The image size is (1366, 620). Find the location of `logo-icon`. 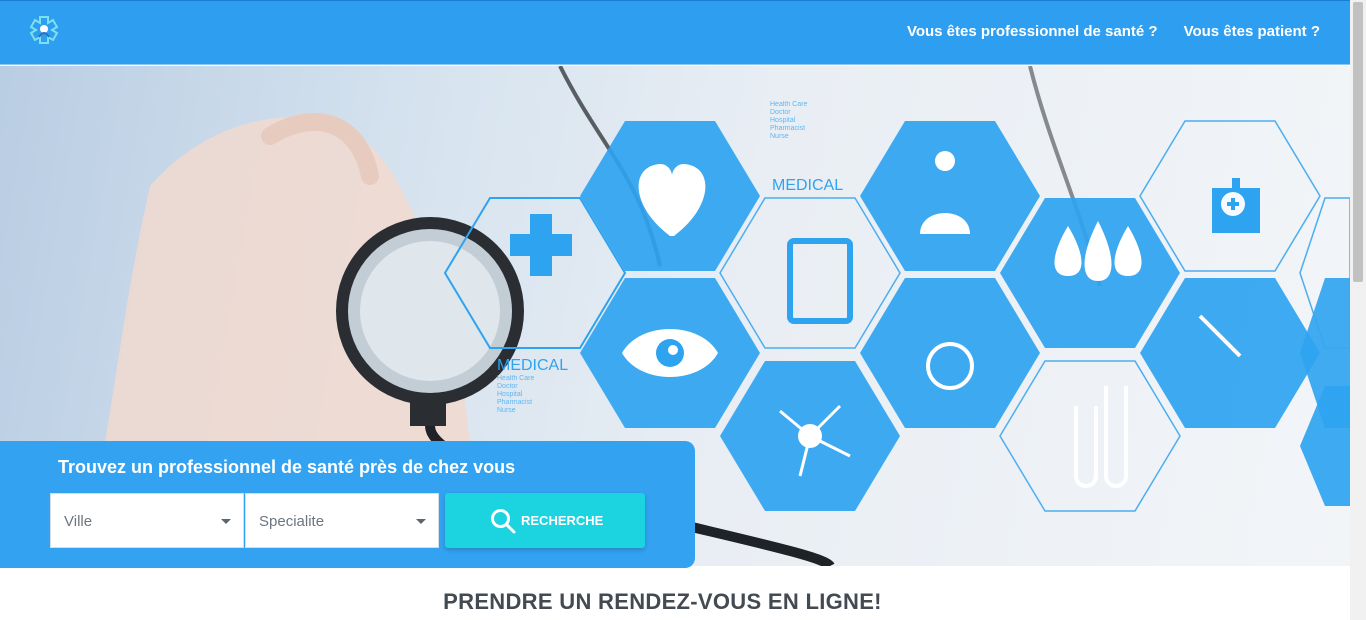

logo-icon is located at coordinates (44, 29).